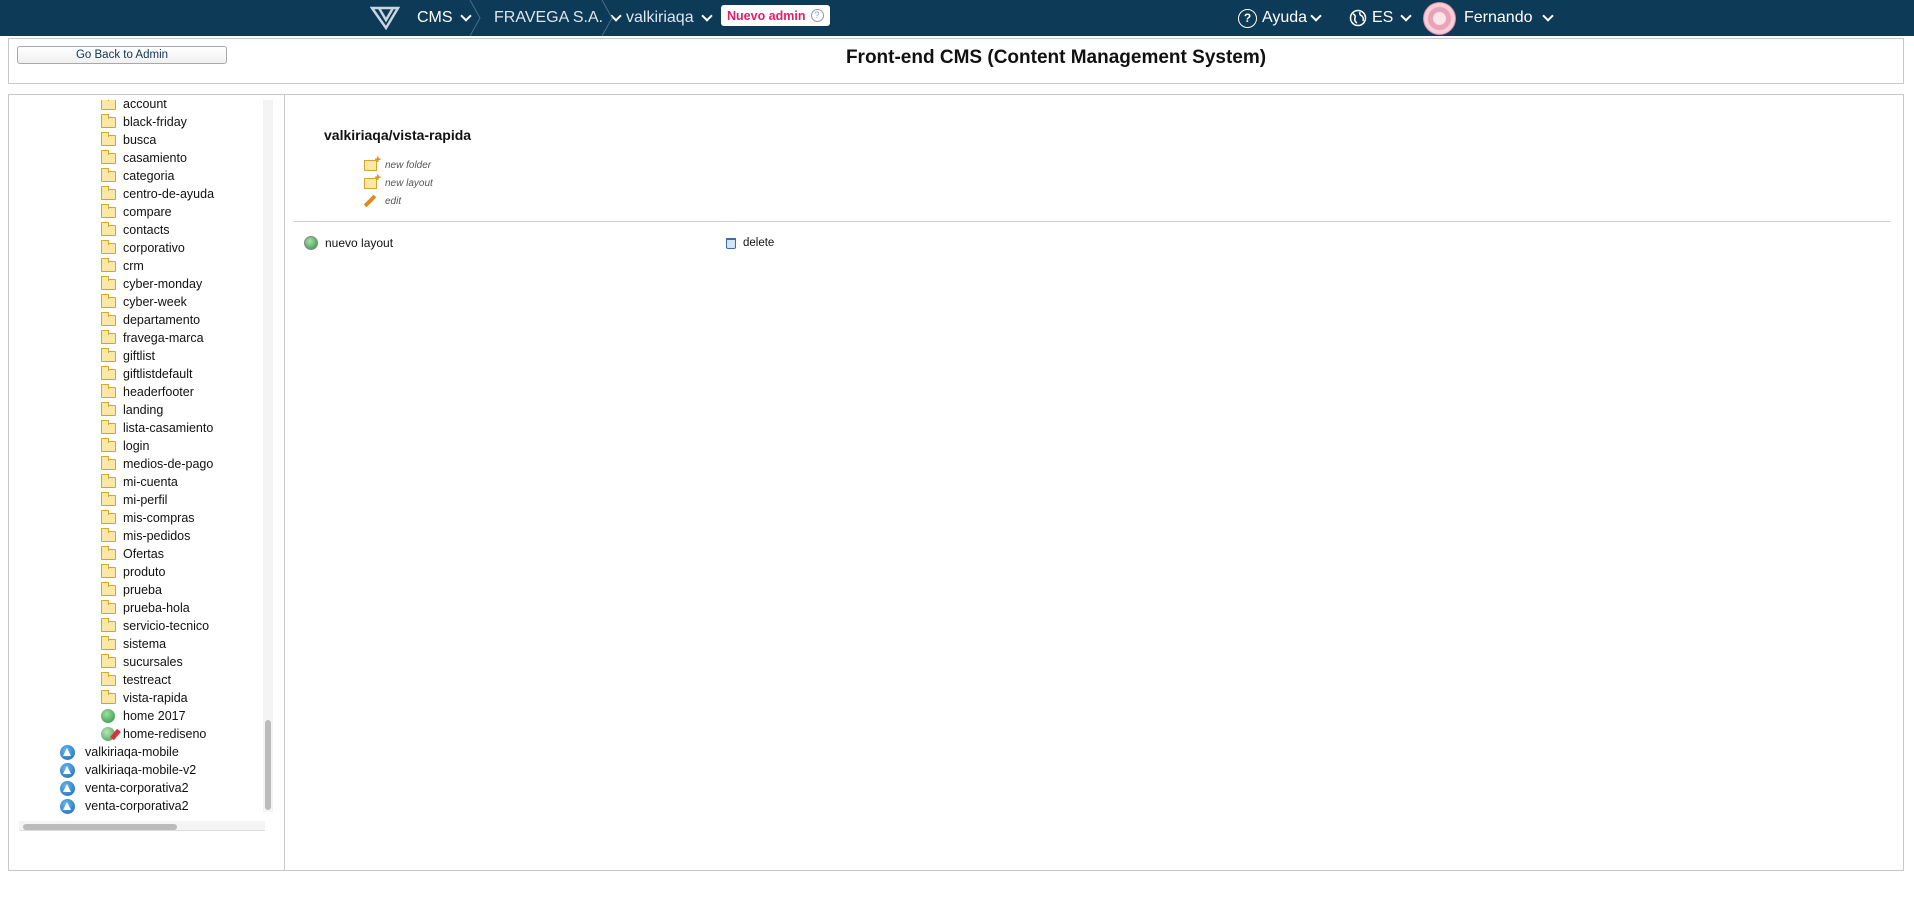 The image size is (1914, 905). I want to click on vertical-scrollbar, so click(268, 456).